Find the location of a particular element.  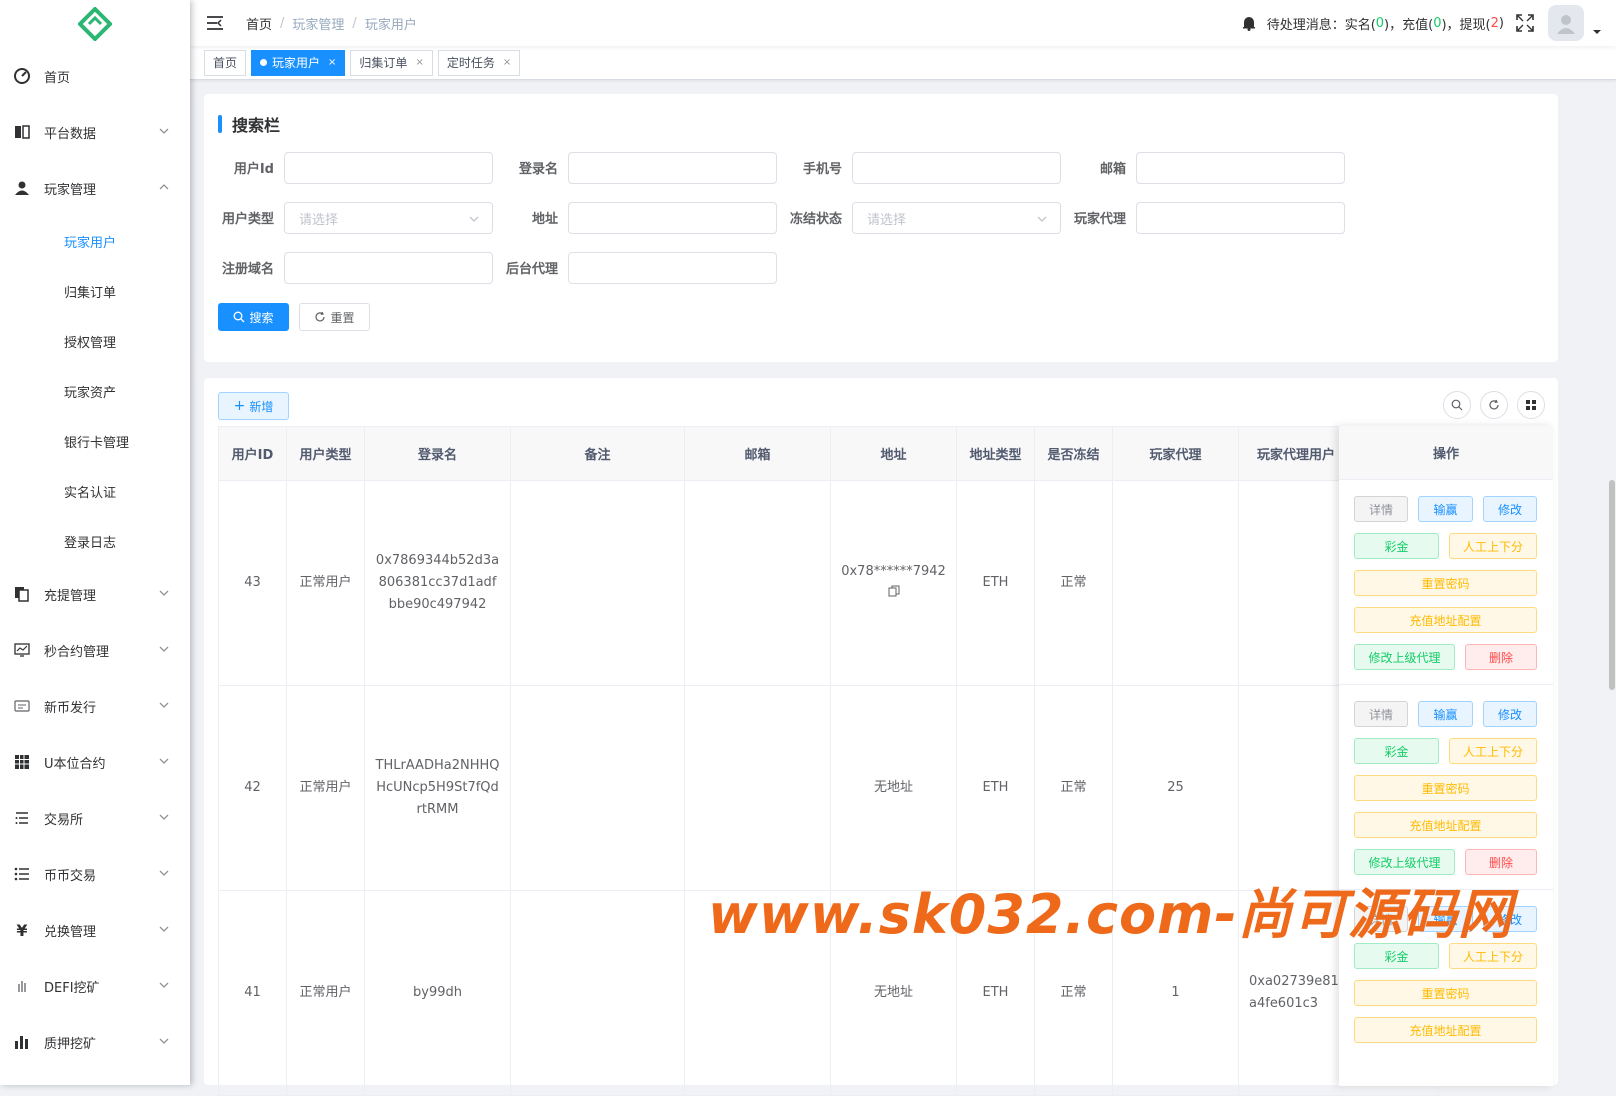

coin-icon is located at coordinates (22, 706).